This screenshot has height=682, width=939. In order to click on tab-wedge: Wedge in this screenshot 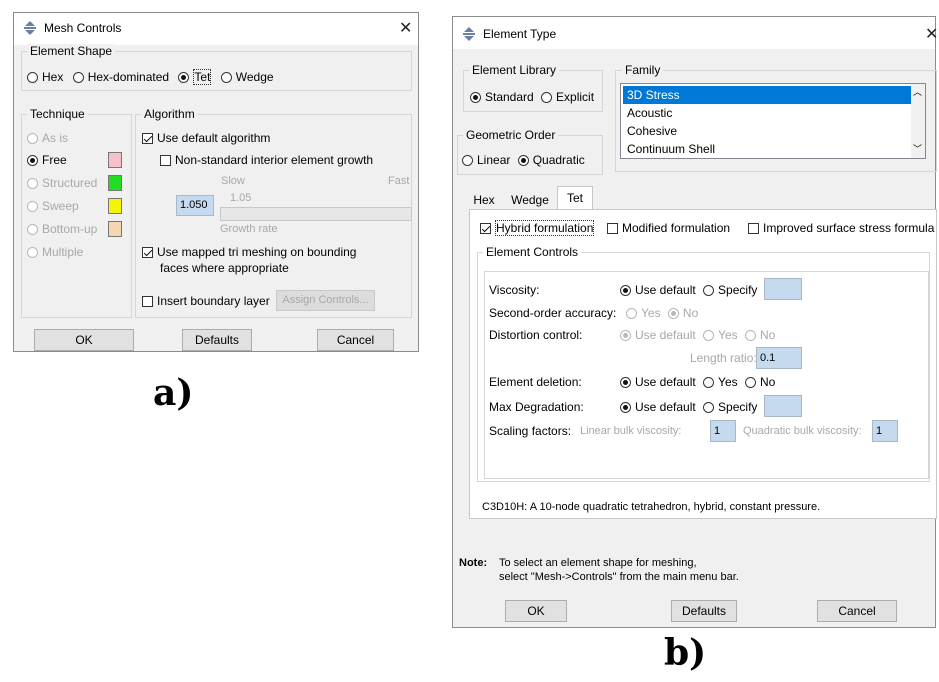, I will do `click(530, 200)`.